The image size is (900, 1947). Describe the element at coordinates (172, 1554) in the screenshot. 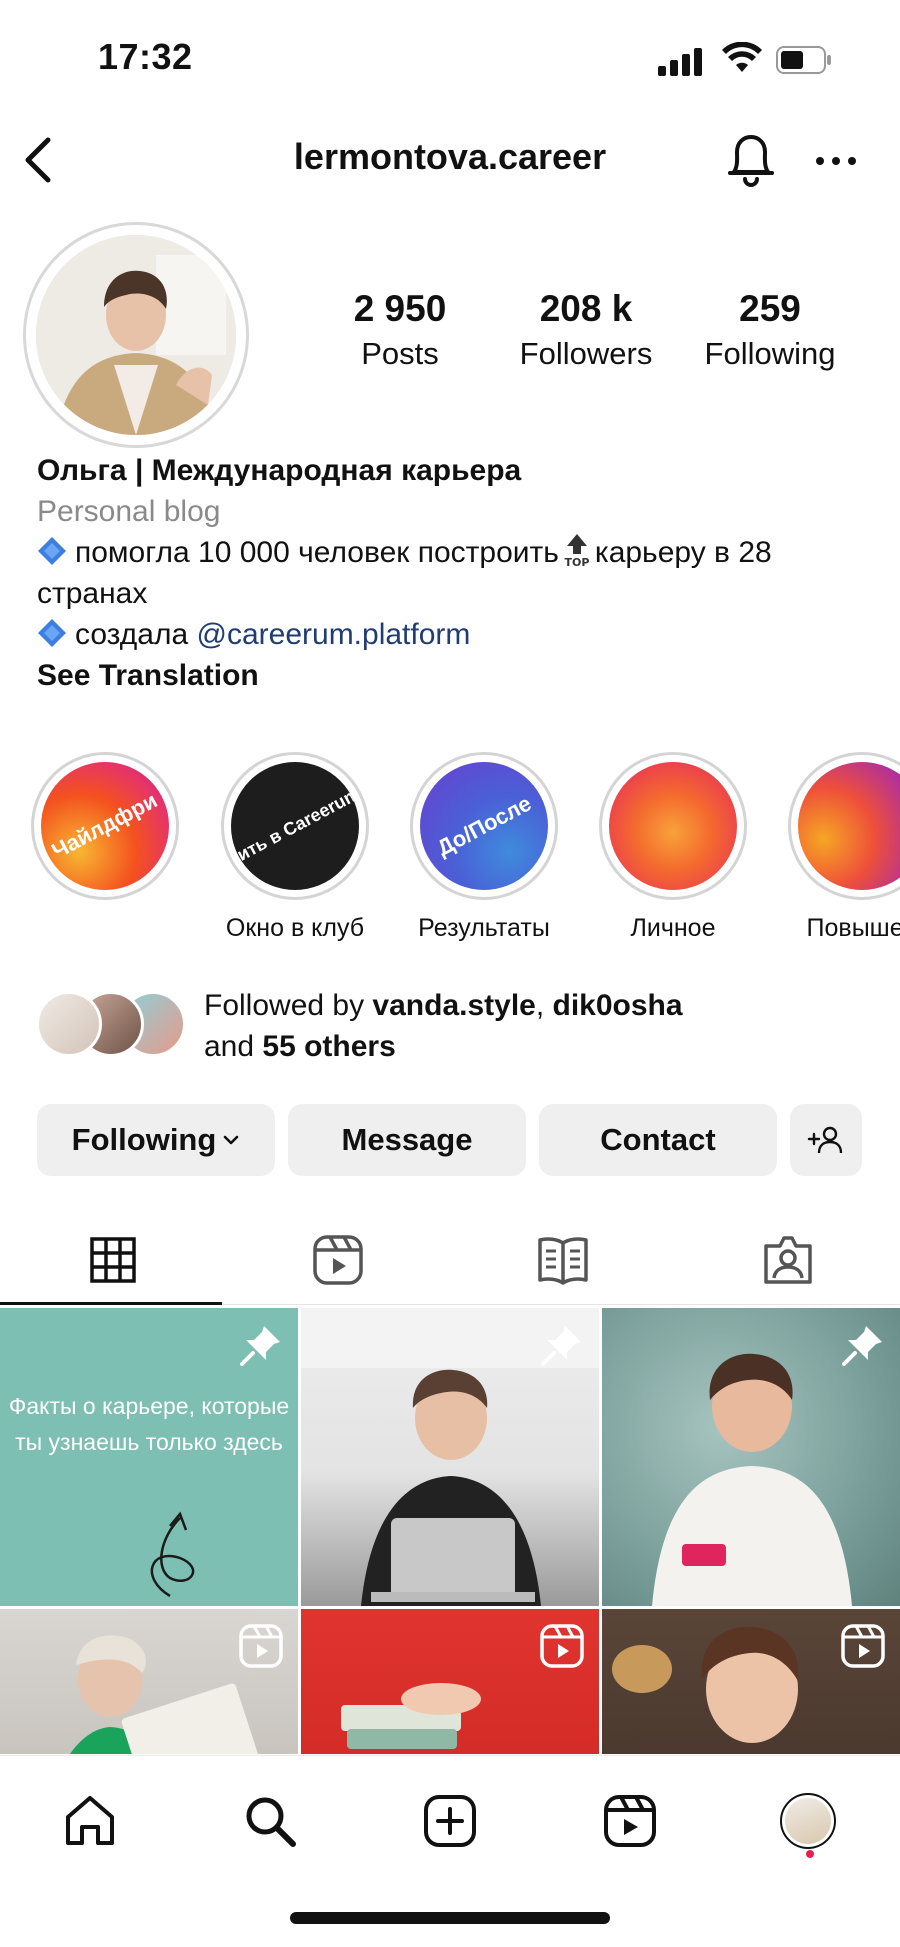

I see `arrow-doodle` at that location.